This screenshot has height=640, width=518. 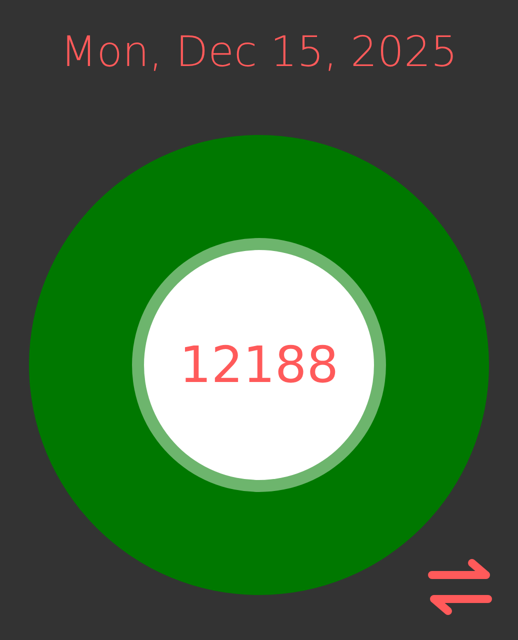 I want to click on date-label: Mon, Dec 15, 2025, so click(x=259, y=52).